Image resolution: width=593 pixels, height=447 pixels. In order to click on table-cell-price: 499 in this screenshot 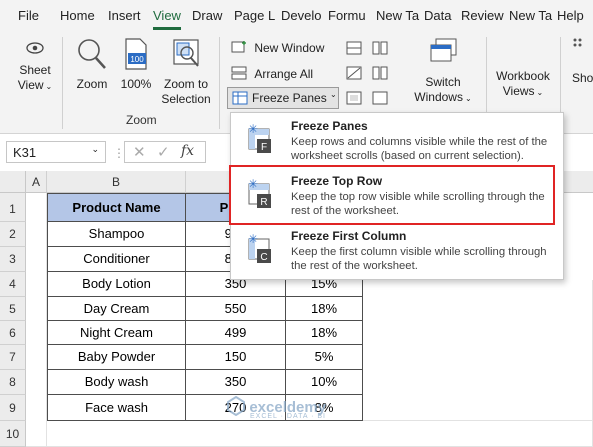, I will do `click(235, 332)`.